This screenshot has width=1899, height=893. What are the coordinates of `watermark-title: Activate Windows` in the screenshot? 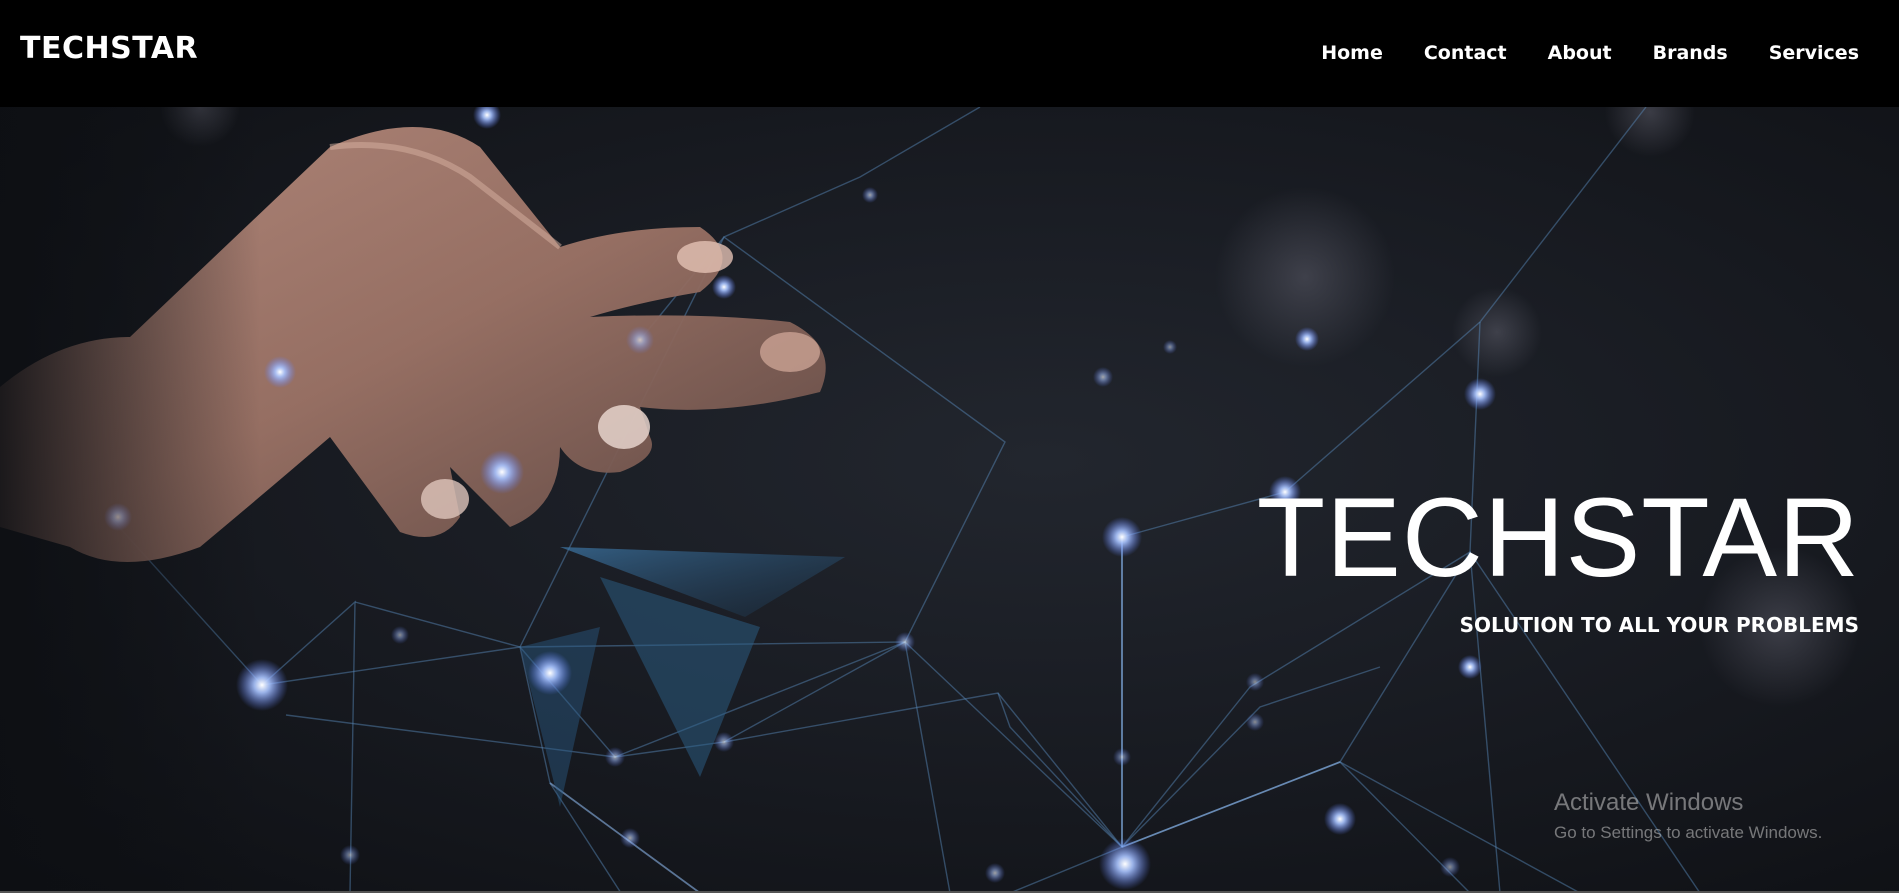 It's located at (1649, 802).